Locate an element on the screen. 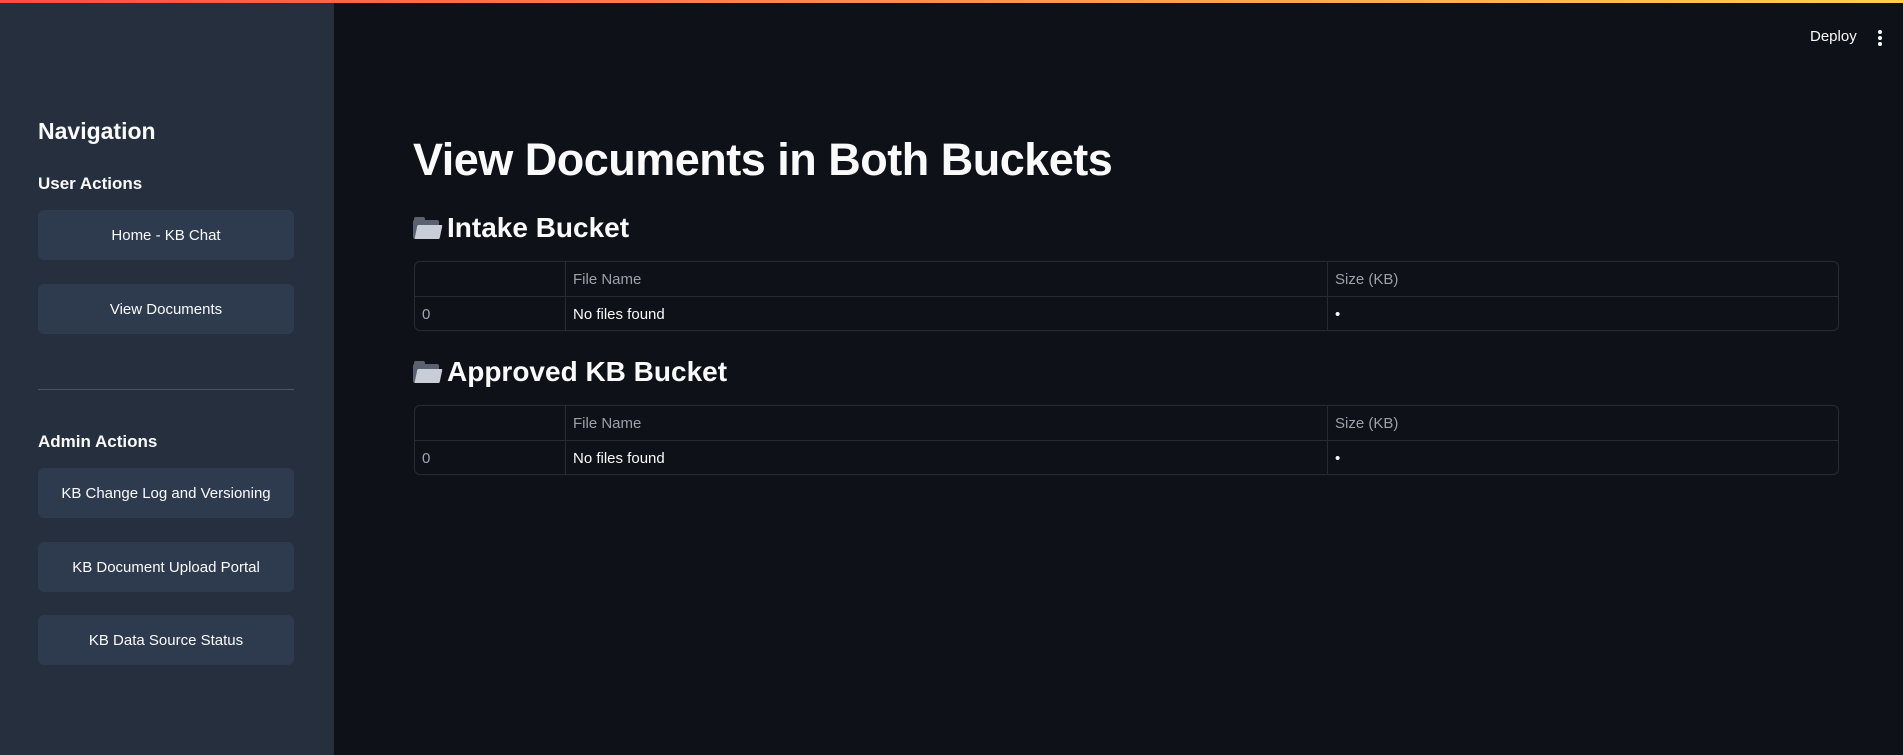  approved-bucket-table: File Name Size (KB) 0 No files found • is located at coordinates (1126, 440).